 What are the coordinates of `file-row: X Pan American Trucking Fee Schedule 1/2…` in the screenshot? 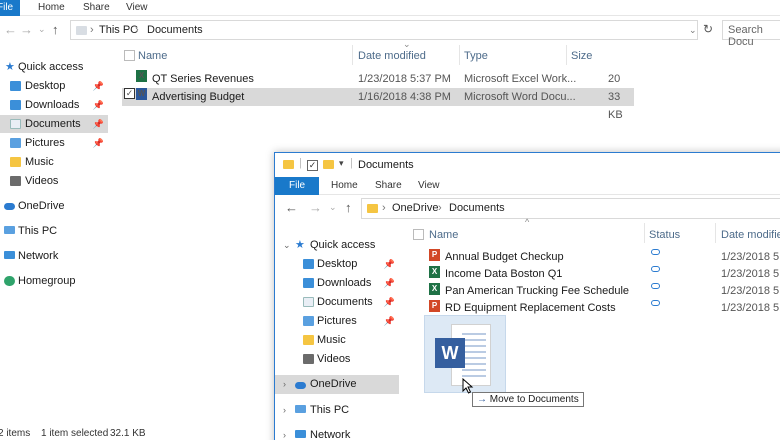 It's located at (602, 291).